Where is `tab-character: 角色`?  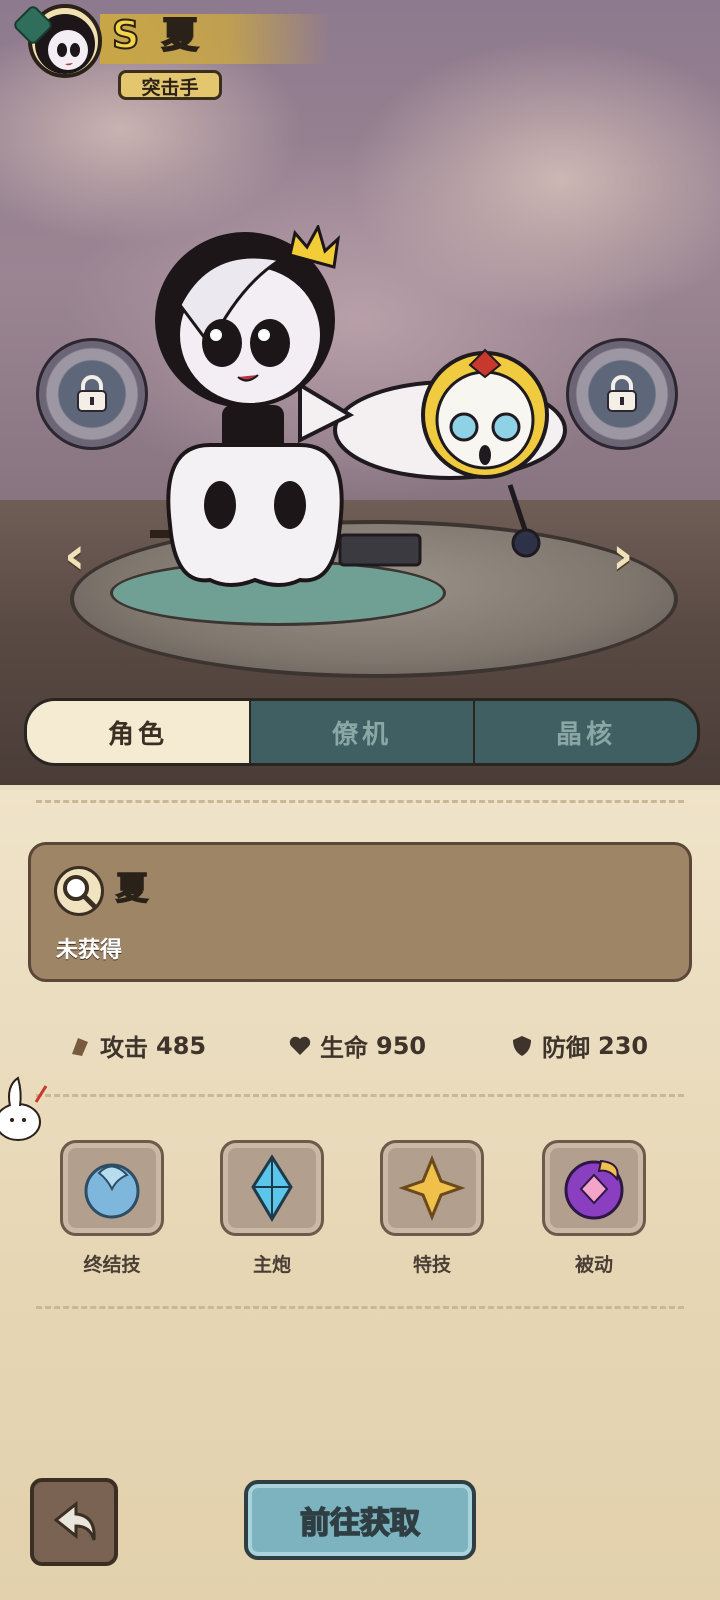 tab-character: 角色 is located at coordinates (138, 732).